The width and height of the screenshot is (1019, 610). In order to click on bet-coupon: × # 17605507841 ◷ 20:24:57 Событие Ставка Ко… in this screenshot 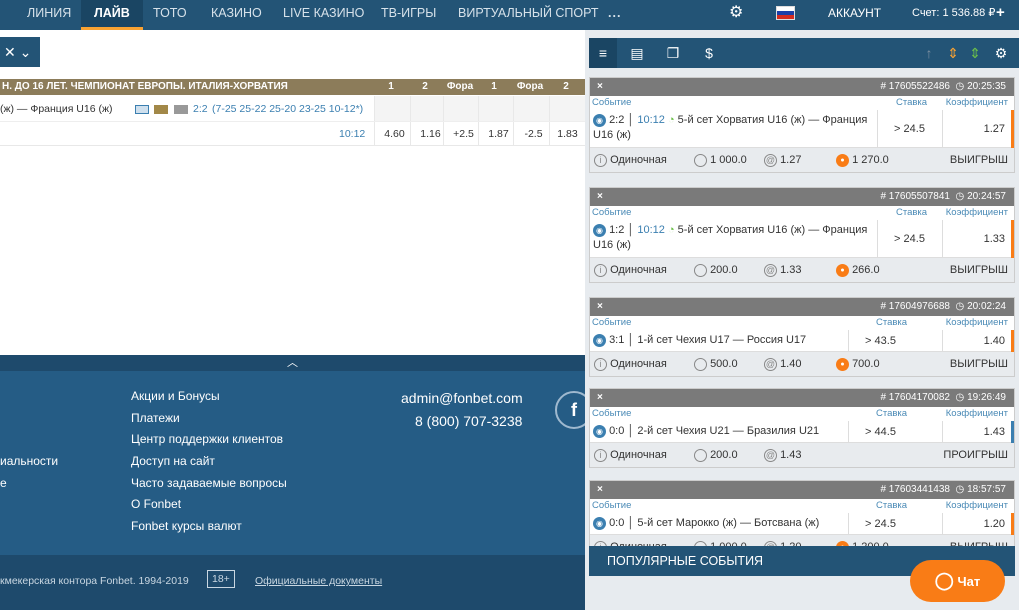, I will do `click(802, 235)`.